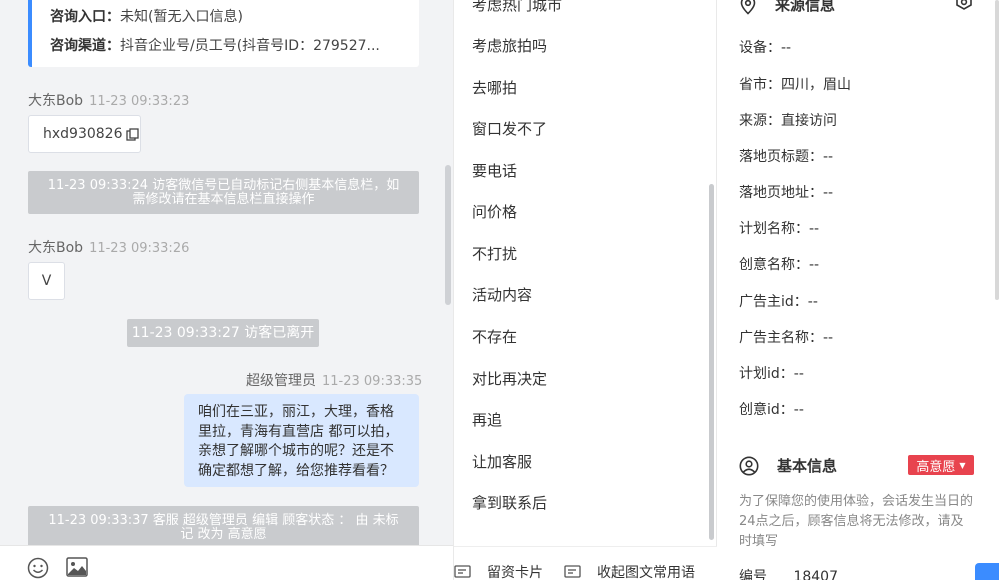 The image size is (999, 580). Describe the element at coordinates (494, 87) in the screenshot. I see `phrase-item: 去哪拍` at that location.